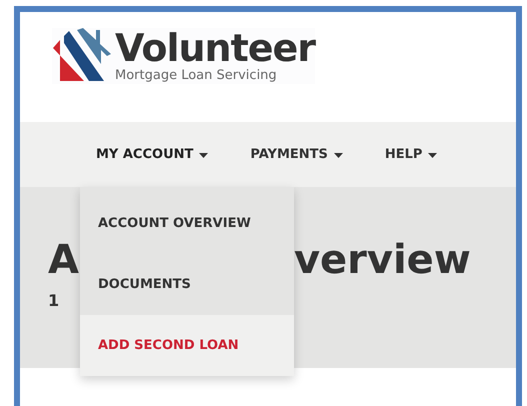 This screenshot has height=406, width=527. Describe the element at coordinates (296, 154) in the screenshot. I see `nav-menu-item: PAYMENTS` at that location.